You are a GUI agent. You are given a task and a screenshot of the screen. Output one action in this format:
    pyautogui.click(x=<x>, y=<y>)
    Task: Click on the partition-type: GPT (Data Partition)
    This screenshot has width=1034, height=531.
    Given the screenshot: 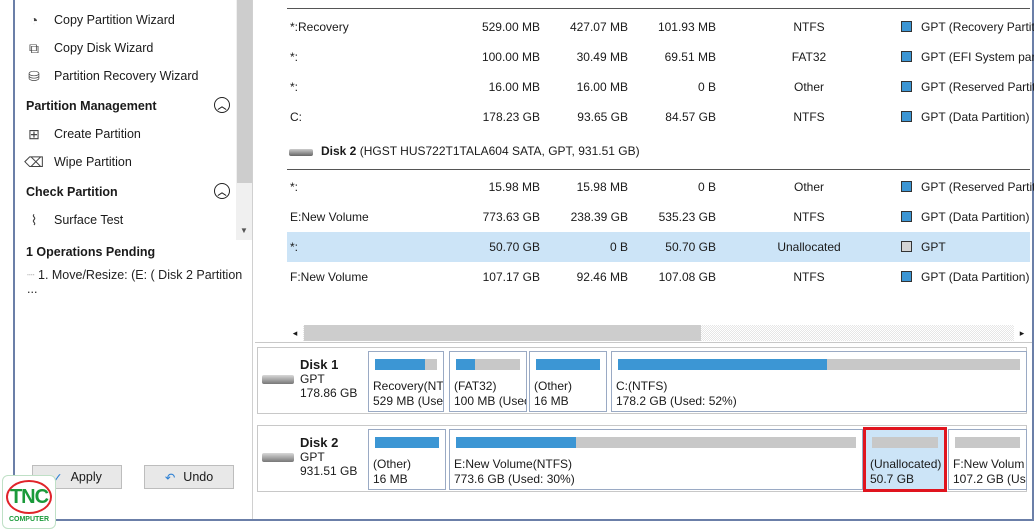 What is the action you would take?
    pyautogui.click(x=975, y=277)
    